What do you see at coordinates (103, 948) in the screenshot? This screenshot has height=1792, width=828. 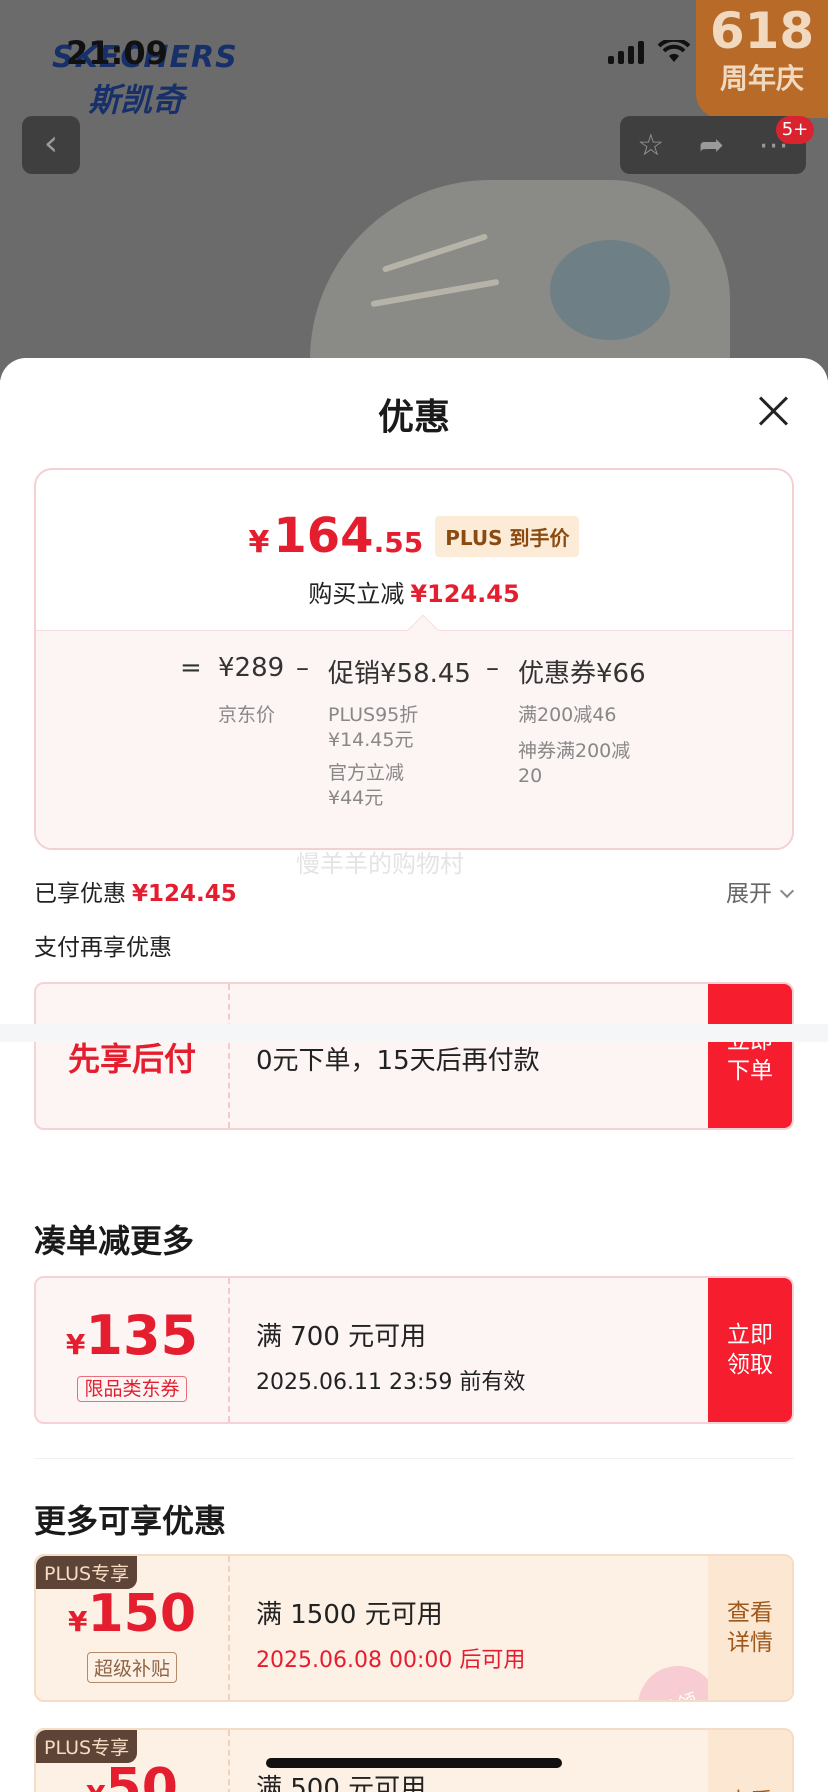 I see `pay-discount-title: 支付再享优惠` at bounding box center [103, 948].